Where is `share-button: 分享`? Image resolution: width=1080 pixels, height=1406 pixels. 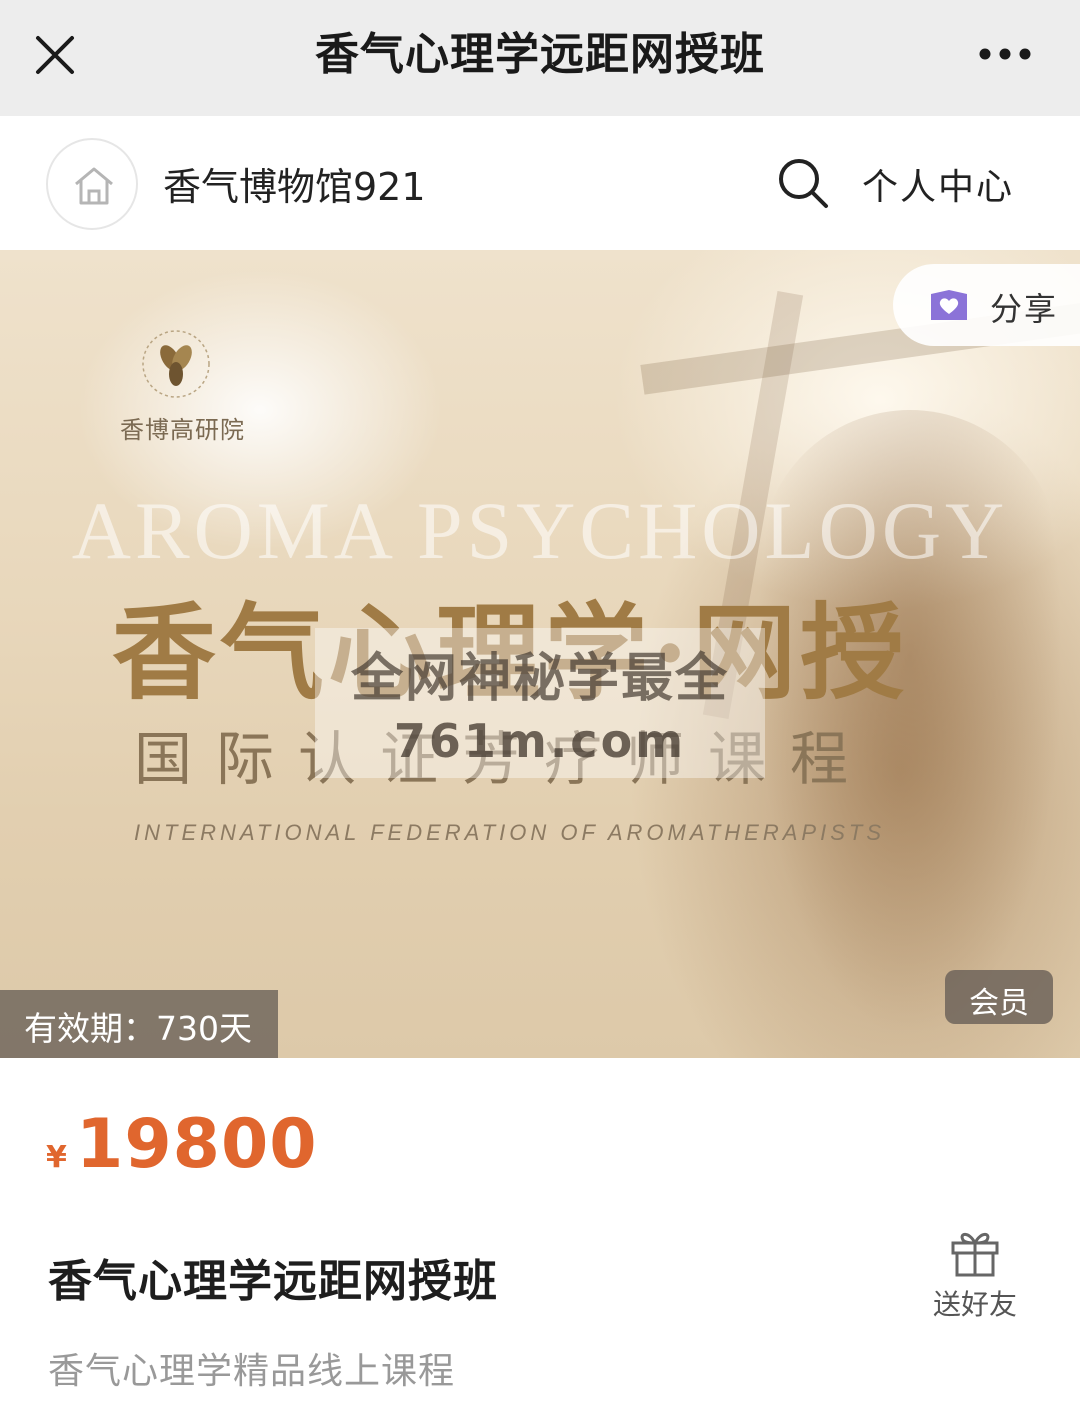
share-button: 分享 is located at coordinates (986, 305).